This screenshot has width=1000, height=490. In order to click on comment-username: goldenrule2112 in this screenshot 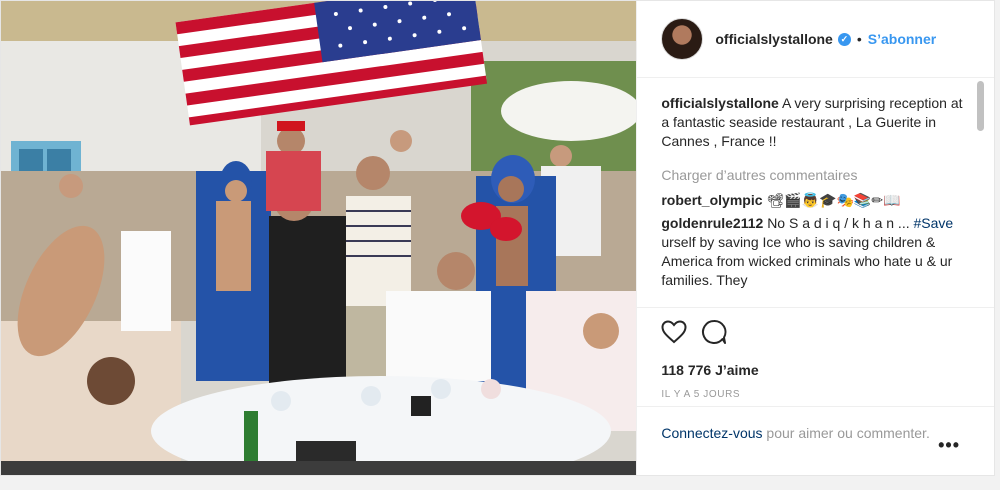, I will do `click(712, 223)`.